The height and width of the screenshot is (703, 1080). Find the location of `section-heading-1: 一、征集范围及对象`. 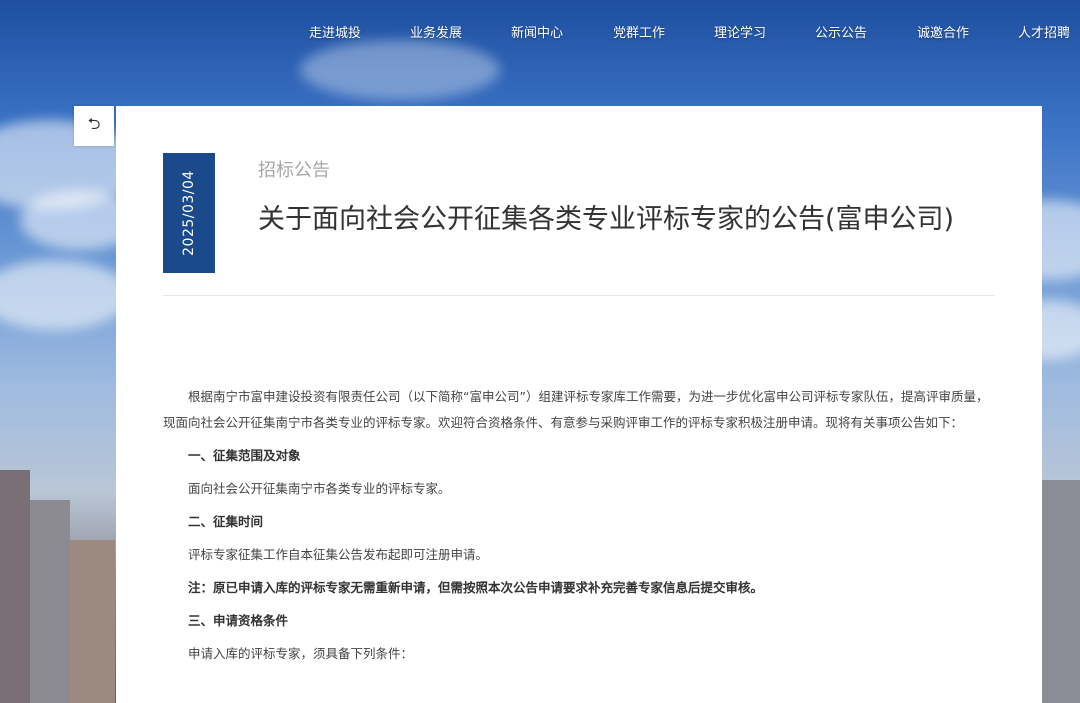

section-heading-1: 一、征集范围及对象 is located at coordinates (244, 455).